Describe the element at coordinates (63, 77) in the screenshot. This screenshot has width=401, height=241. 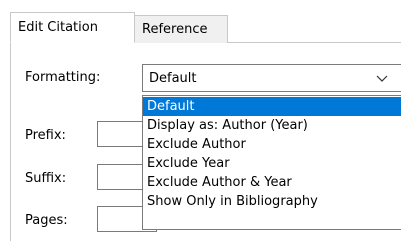
I see `formatting-label: Formatting:` at that location.